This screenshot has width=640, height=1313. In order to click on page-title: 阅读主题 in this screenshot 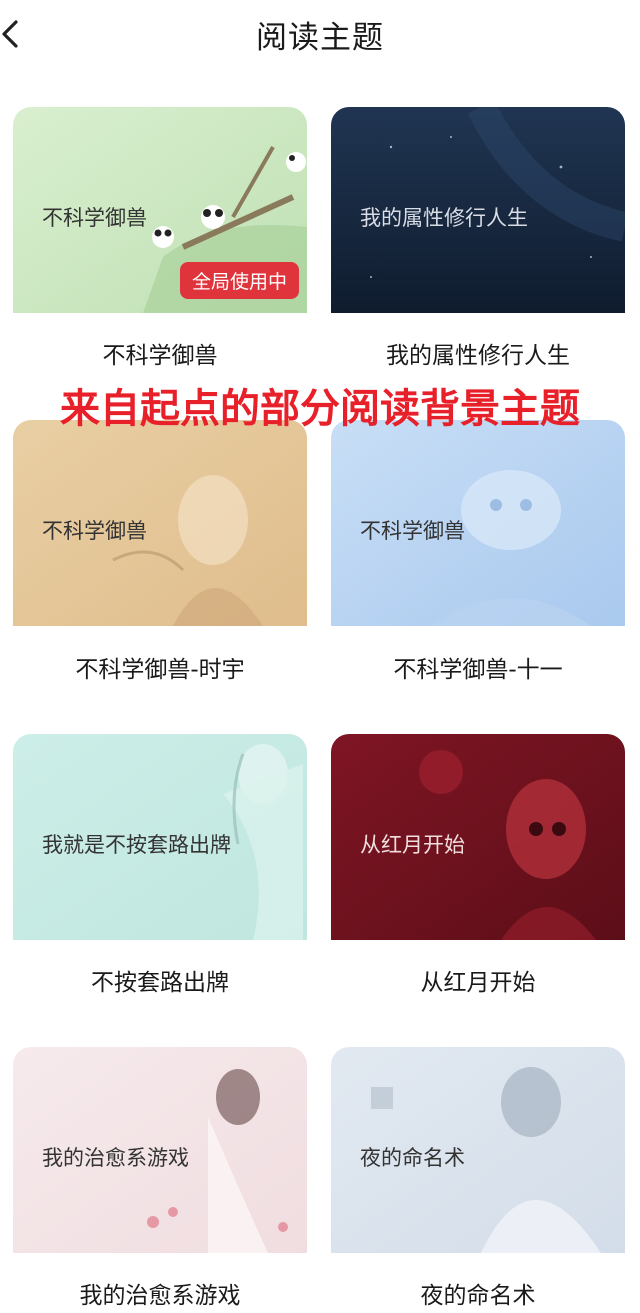, I will do `click(320, 38)`.